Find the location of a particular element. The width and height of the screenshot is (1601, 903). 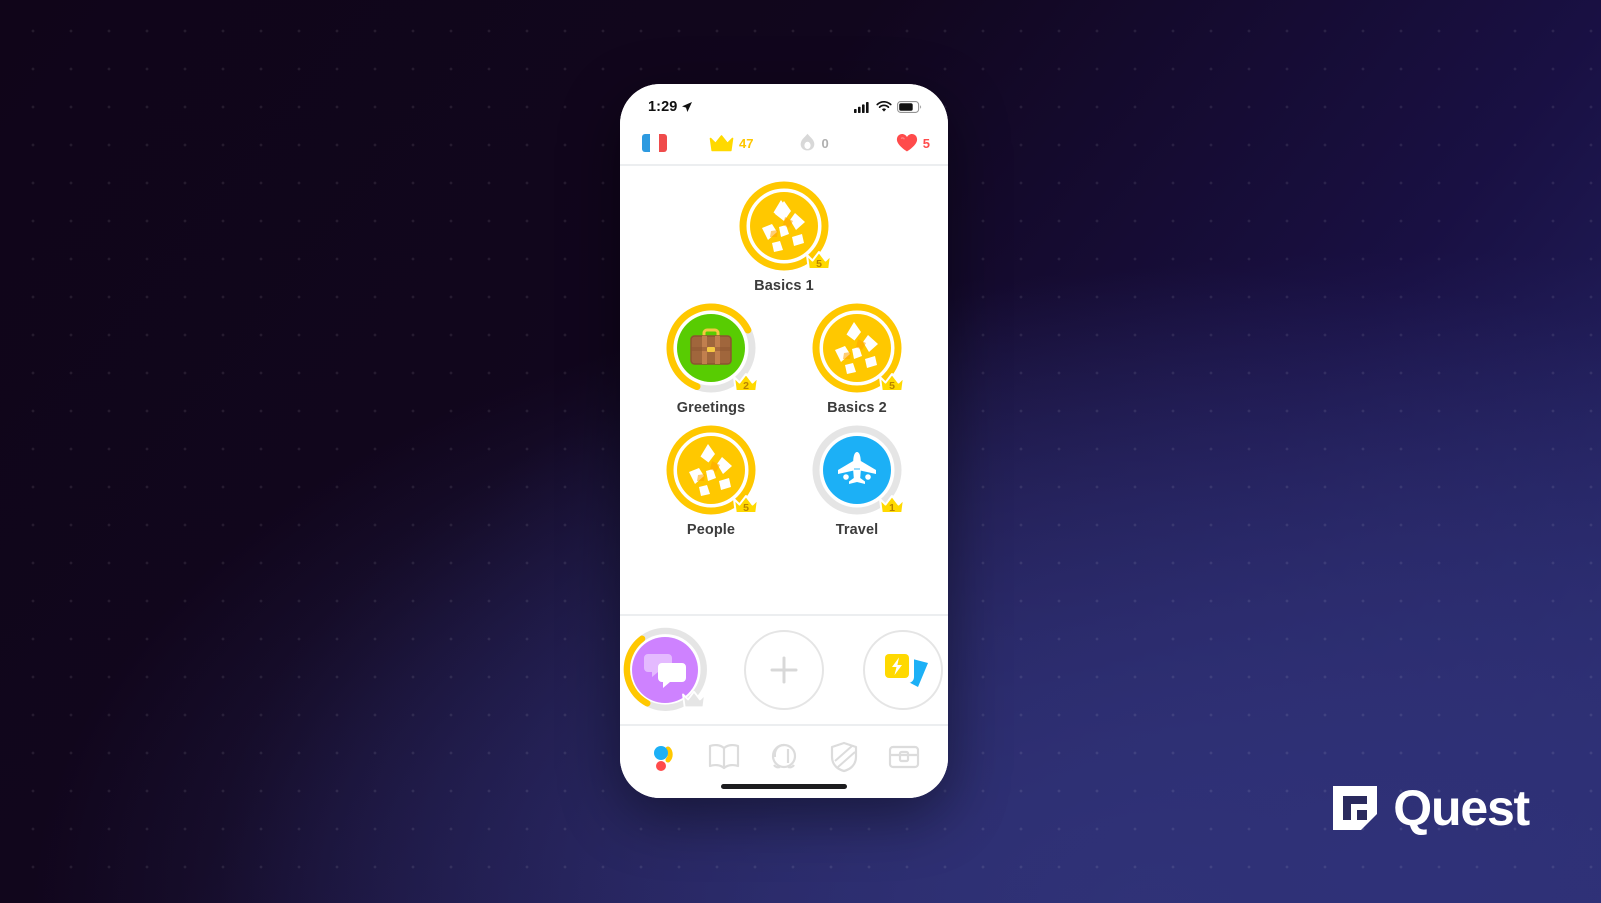

crown-counter: 47 is located at coordinates (731, 143).